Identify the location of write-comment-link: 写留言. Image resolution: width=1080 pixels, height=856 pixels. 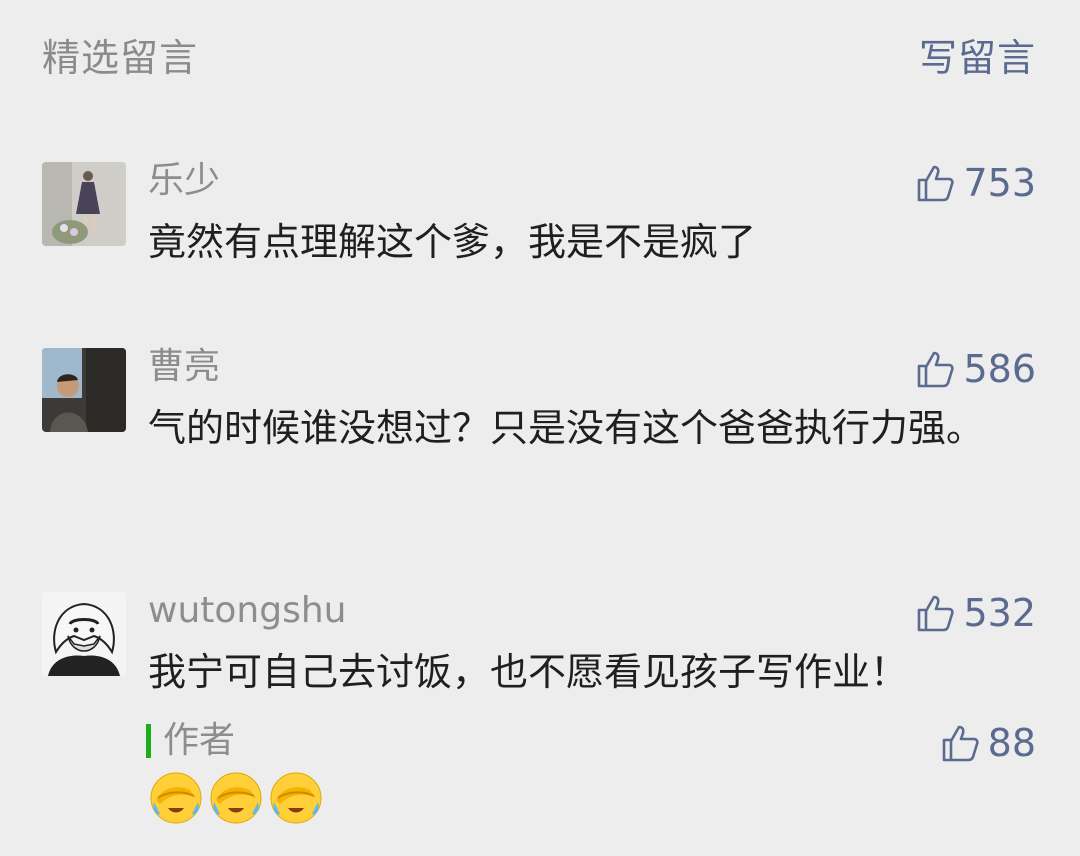
(977, 58).